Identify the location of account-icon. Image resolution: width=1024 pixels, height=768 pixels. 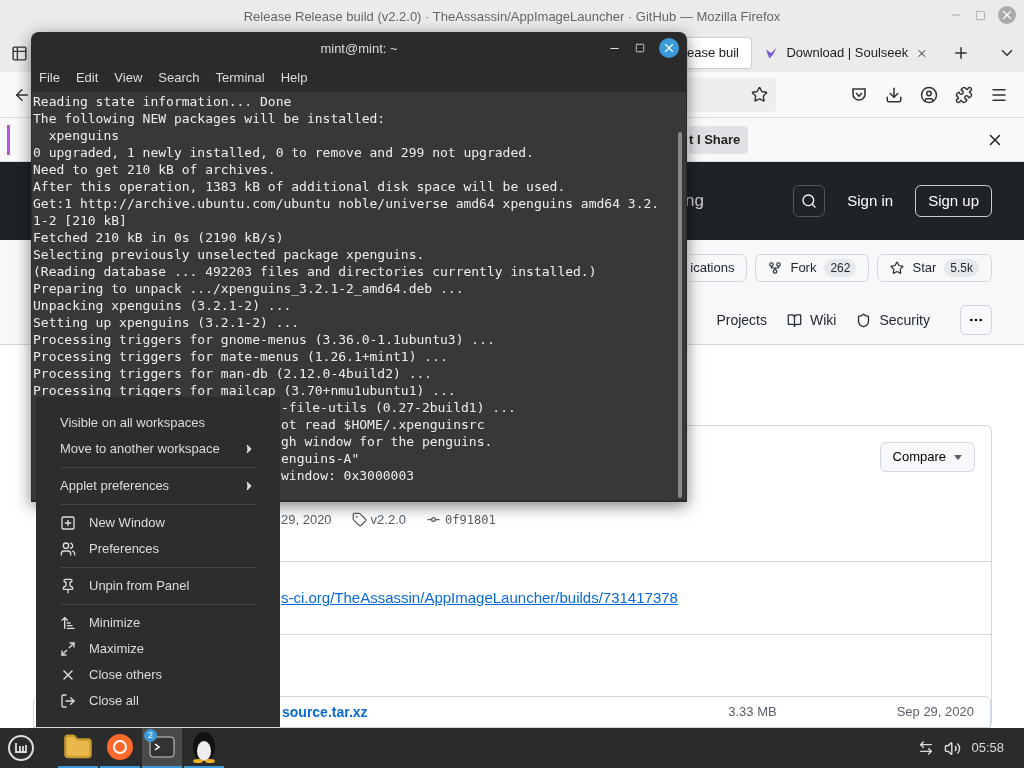
(929, 94).